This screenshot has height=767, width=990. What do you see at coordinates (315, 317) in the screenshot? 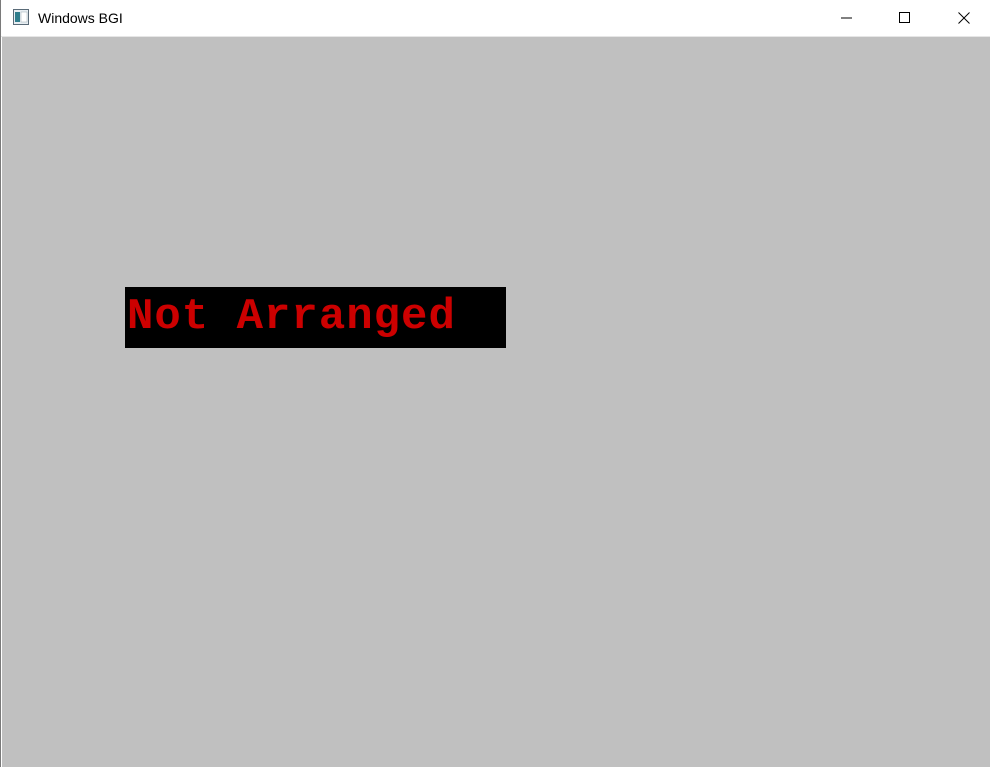
I see `status-label: Not Arranged` at bounding box center [315, 317].